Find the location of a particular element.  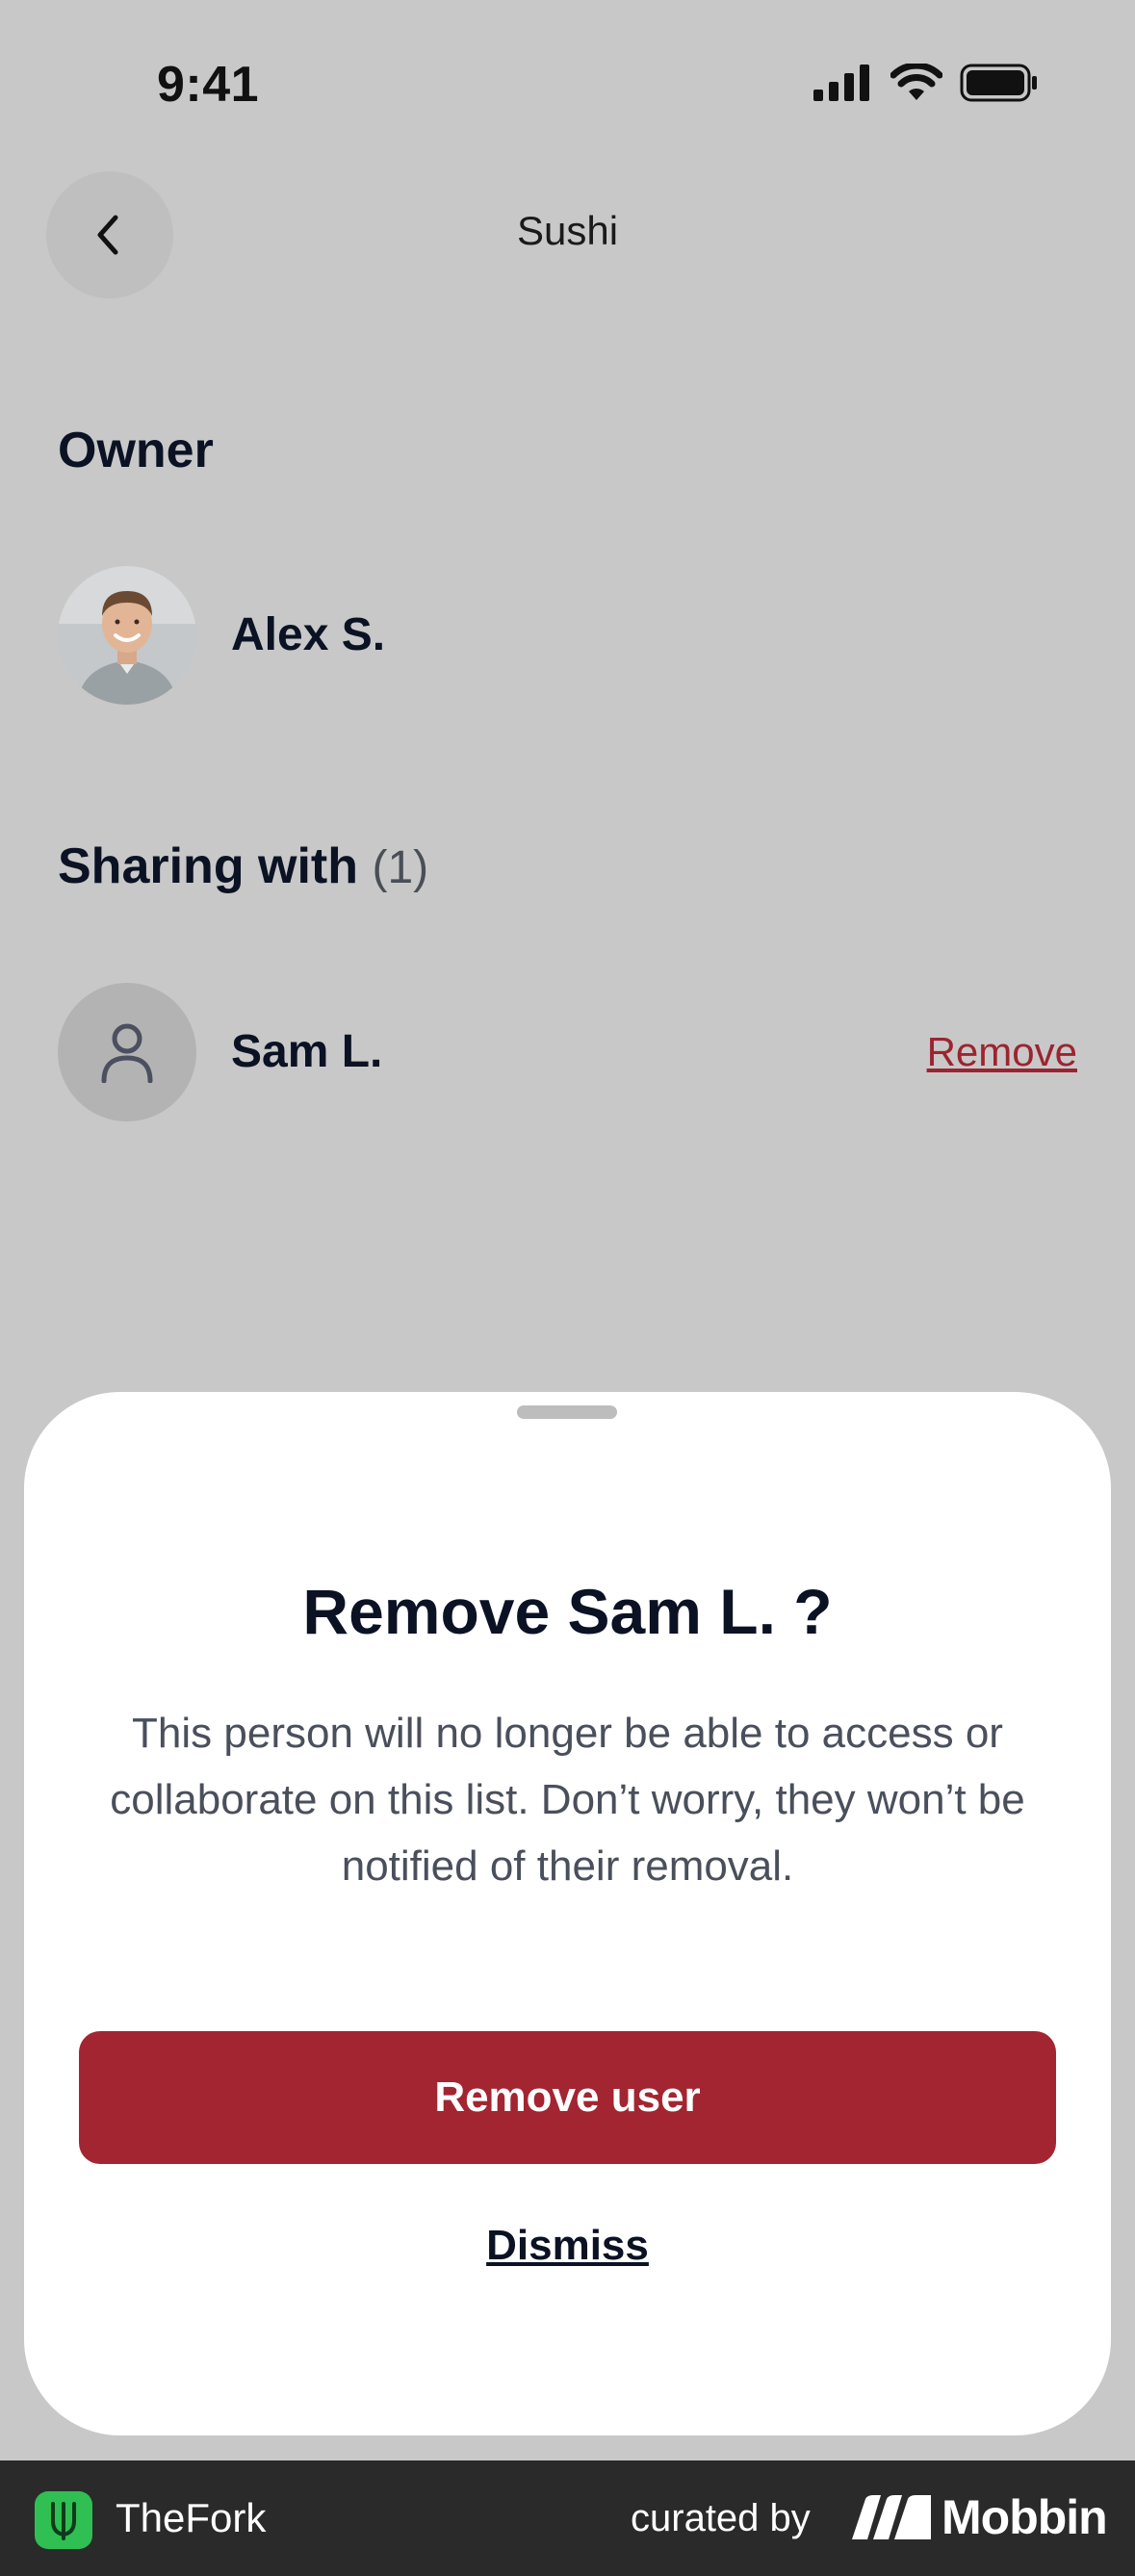

mobbin-brand: Mobbin is located at coordinates (1025, 2517).